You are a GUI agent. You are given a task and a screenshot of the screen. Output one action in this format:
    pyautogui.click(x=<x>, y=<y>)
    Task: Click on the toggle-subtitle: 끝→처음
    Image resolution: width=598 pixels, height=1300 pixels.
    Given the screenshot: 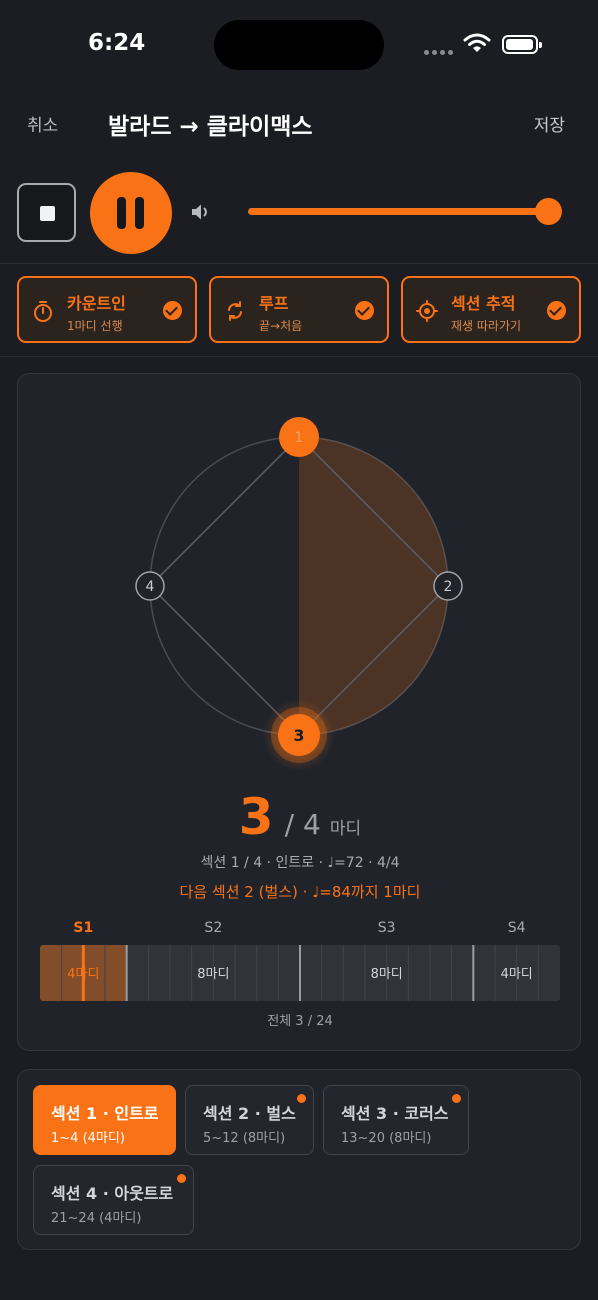 What is the action you would take?
    pyautogui.click(x=281, y=326)
    